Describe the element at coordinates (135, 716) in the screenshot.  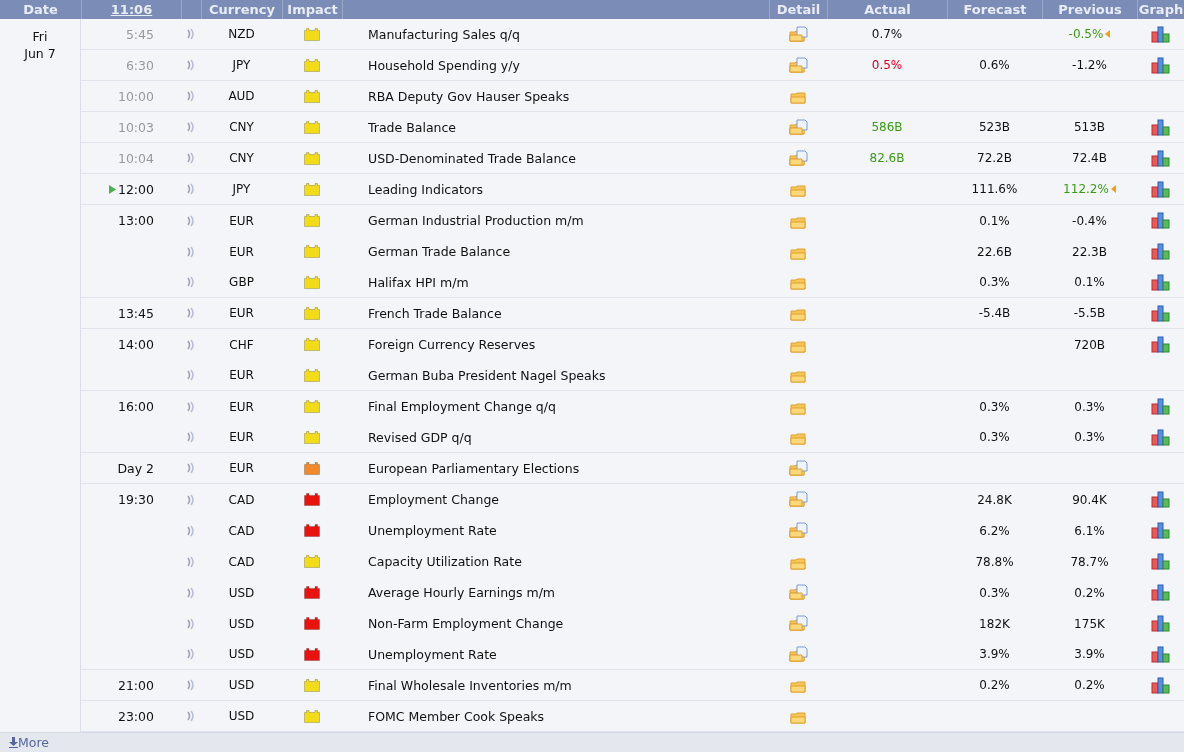
I see `event-time: 23:00` at that location.